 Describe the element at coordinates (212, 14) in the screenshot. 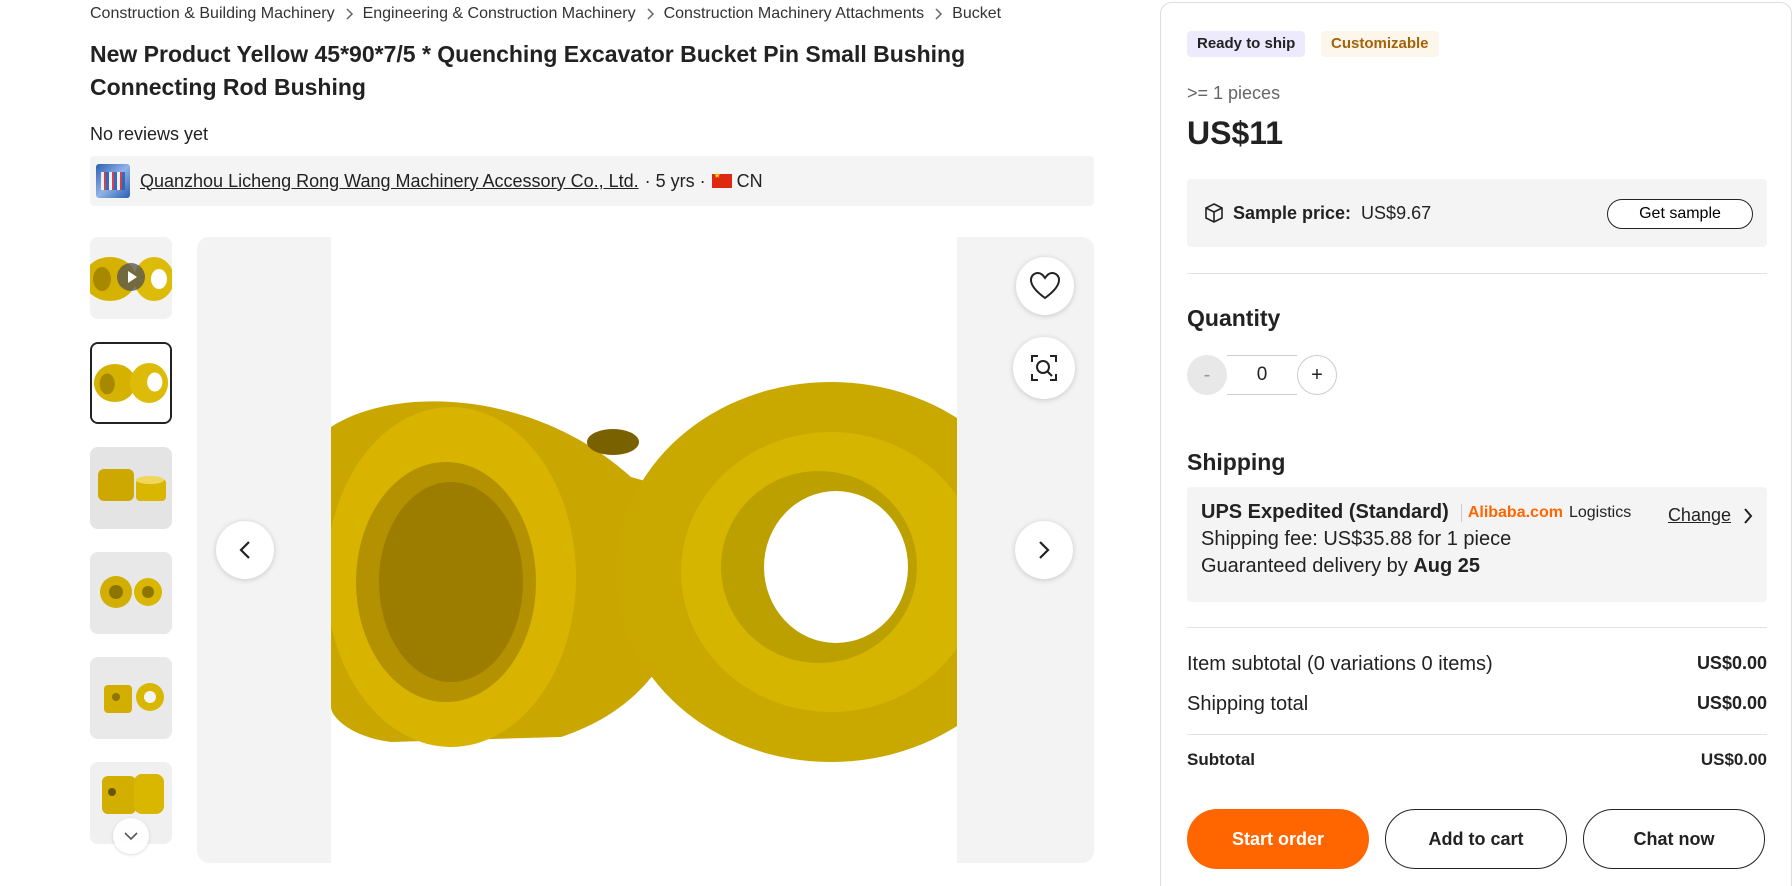

I see `breadcrumb-item: Construction & Building Machinery` at that location.